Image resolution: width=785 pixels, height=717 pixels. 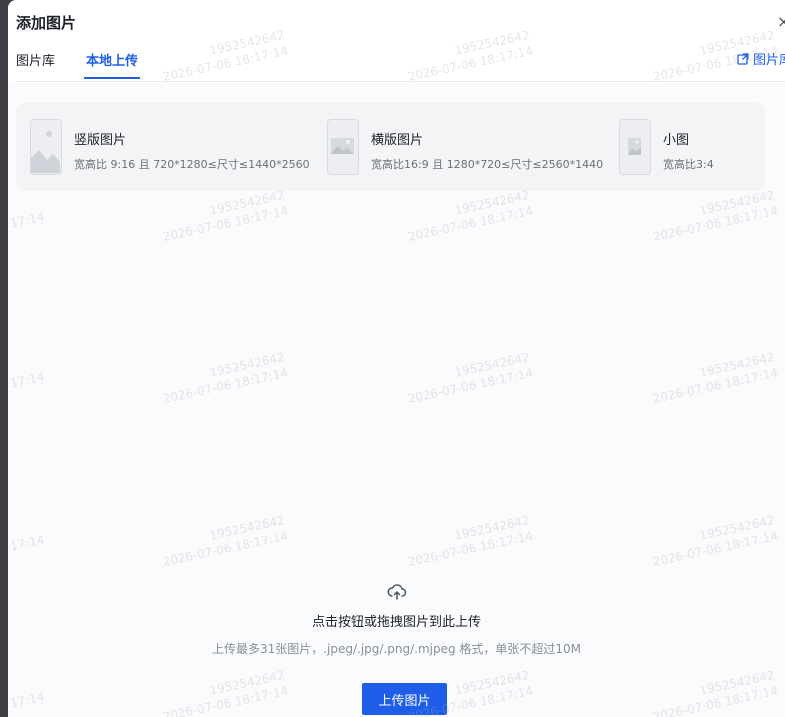 I want to click on portrait-image-icon, so click(x=46, y=147).